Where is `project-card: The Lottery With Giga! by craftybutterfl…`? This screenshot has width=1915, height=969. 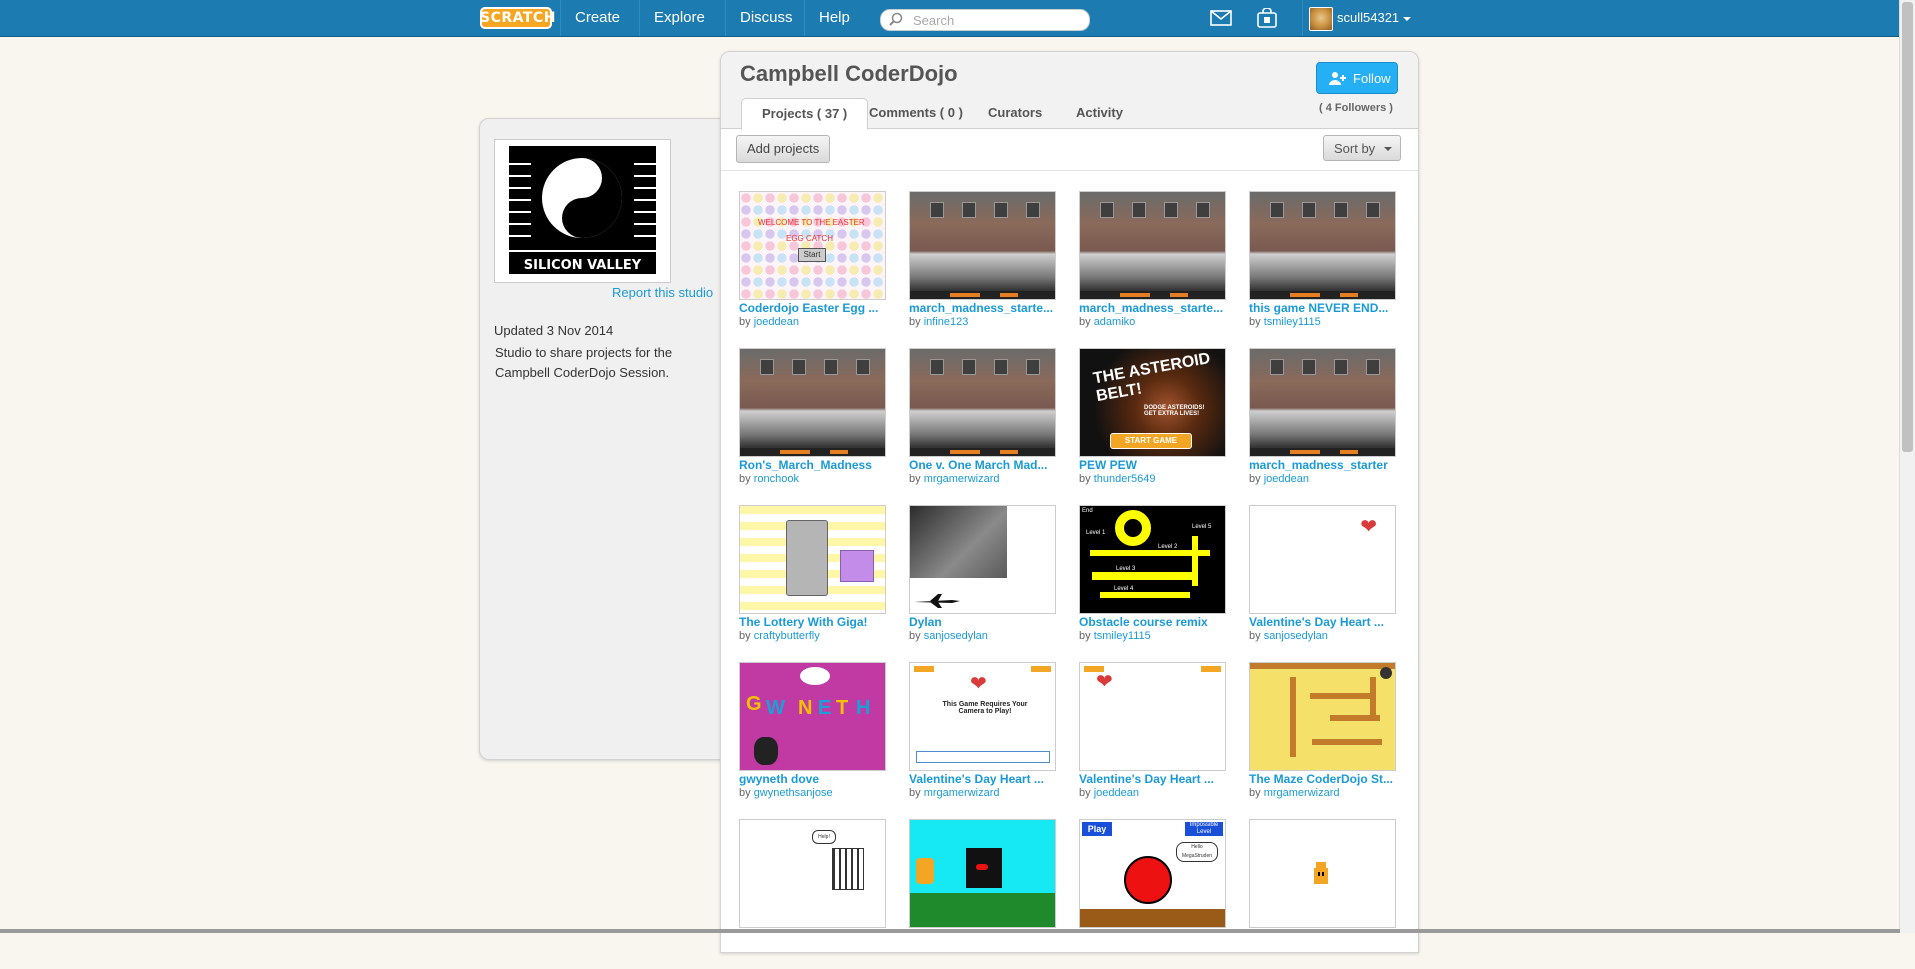 project-card: The Lottery With Giga! by craftybutterfl… is located at coordinates (812, 580).